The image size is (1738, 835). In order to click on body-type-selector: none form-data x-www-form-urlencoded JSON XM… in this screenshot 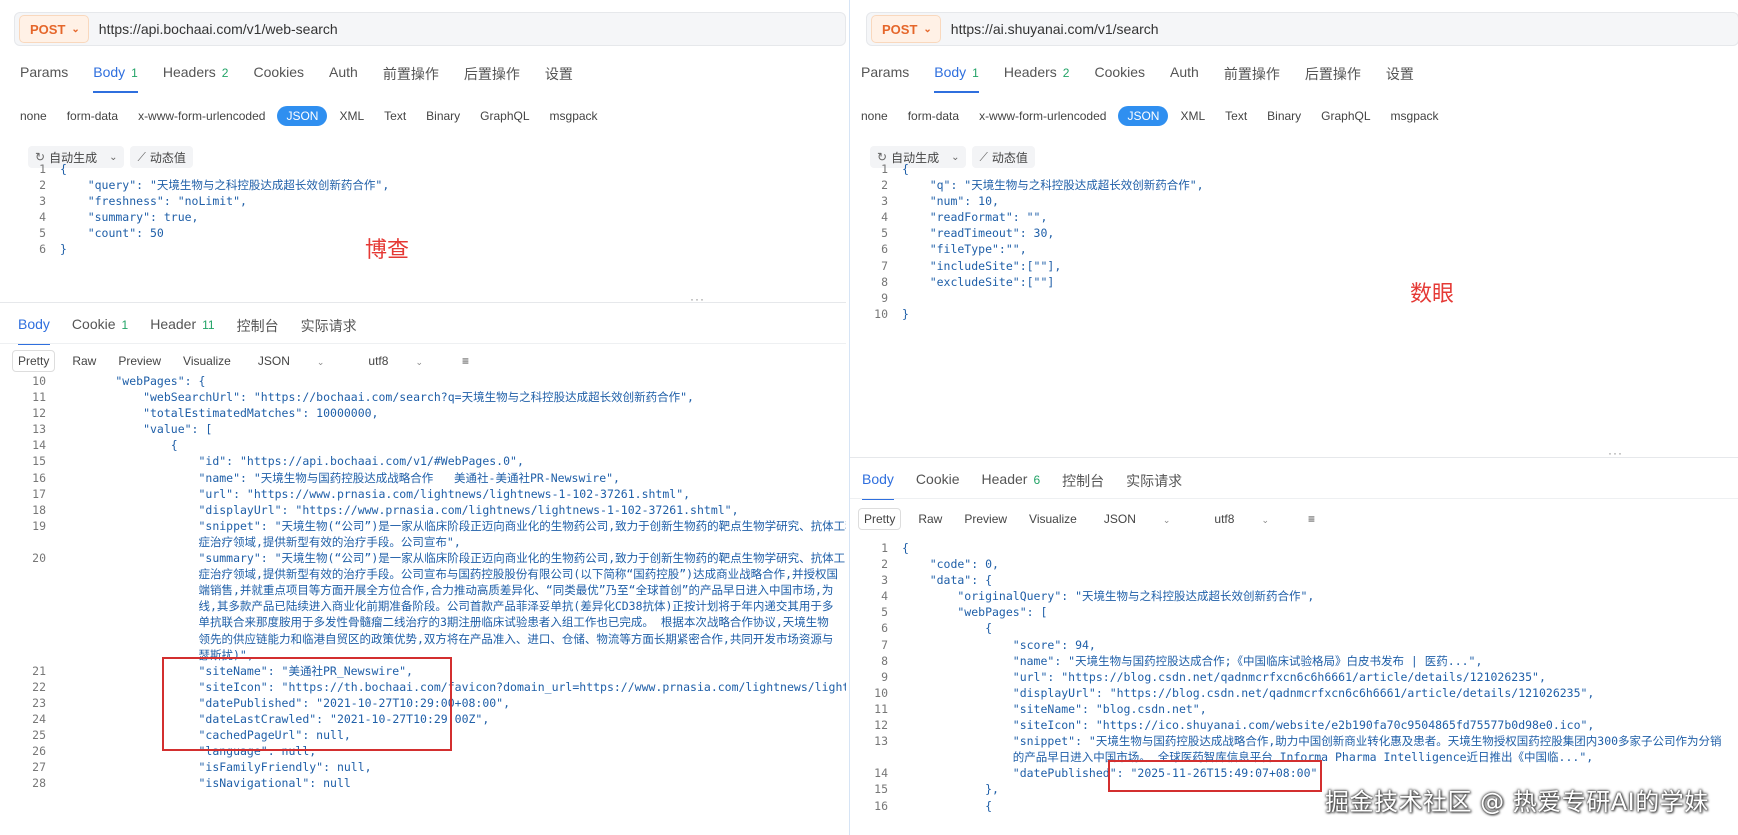, I will do `click(1160, 116)`.